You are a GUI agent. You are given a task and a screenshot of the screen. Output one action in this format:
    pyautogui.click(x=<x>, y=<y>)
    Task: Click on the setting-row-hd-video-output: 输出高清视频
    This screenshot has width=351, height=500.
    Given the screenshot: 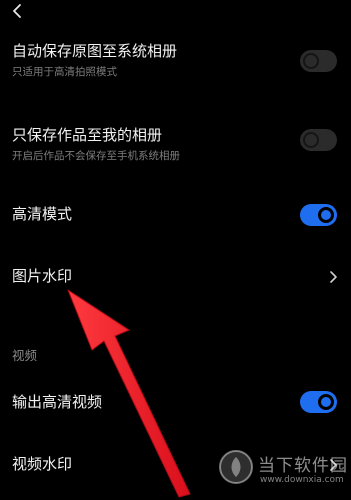 What is the action you would take?
    pyautogui.click(x=175, y=403)
    